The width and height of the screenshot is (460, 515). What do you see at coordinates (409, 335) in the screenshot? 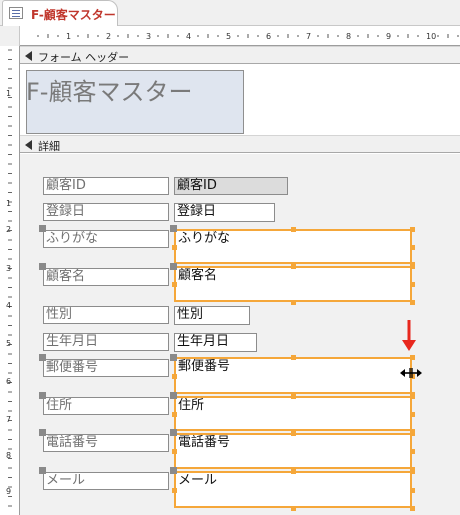
I see `red-down-arrow-icon` at bounding box center [409, 335].